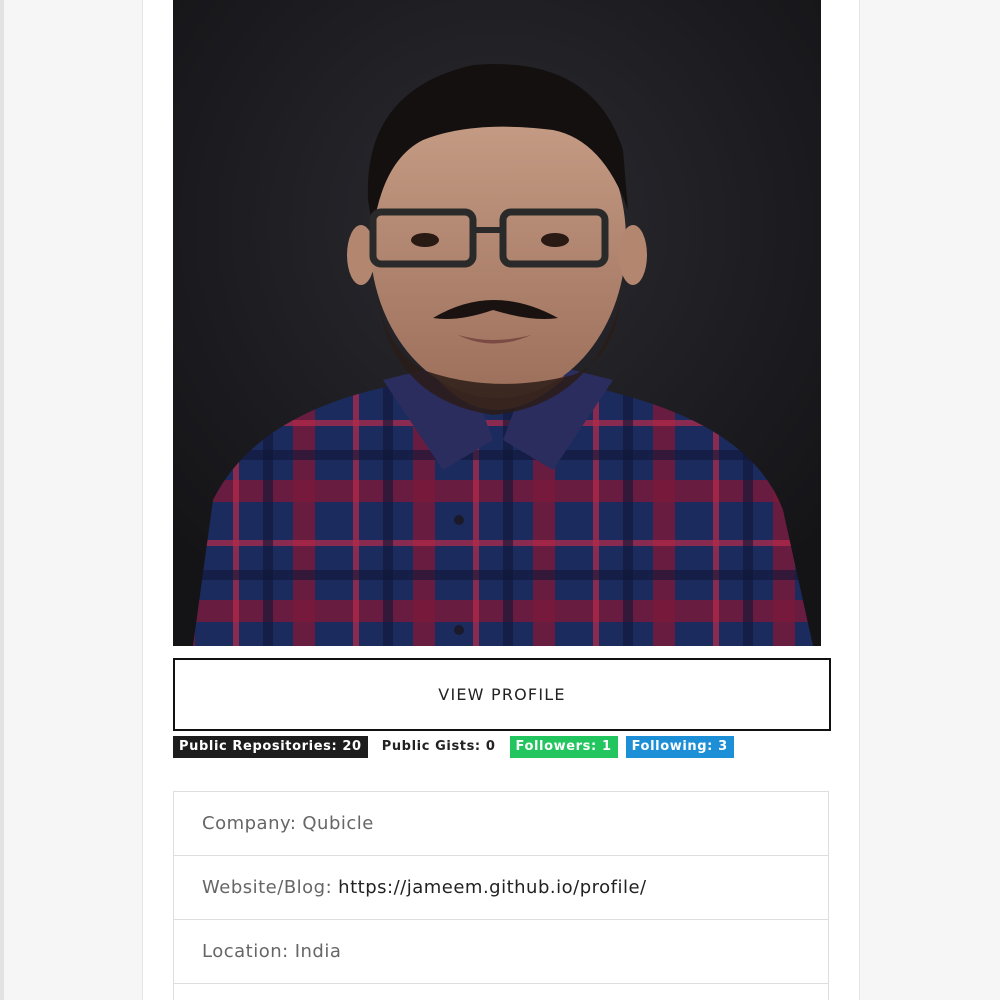 The width and height of the screenshot is (1000, 1000). What do you see at coordinates (501, 992) in the screenshot?
I see `next-row` at bounding box center [501, 992].